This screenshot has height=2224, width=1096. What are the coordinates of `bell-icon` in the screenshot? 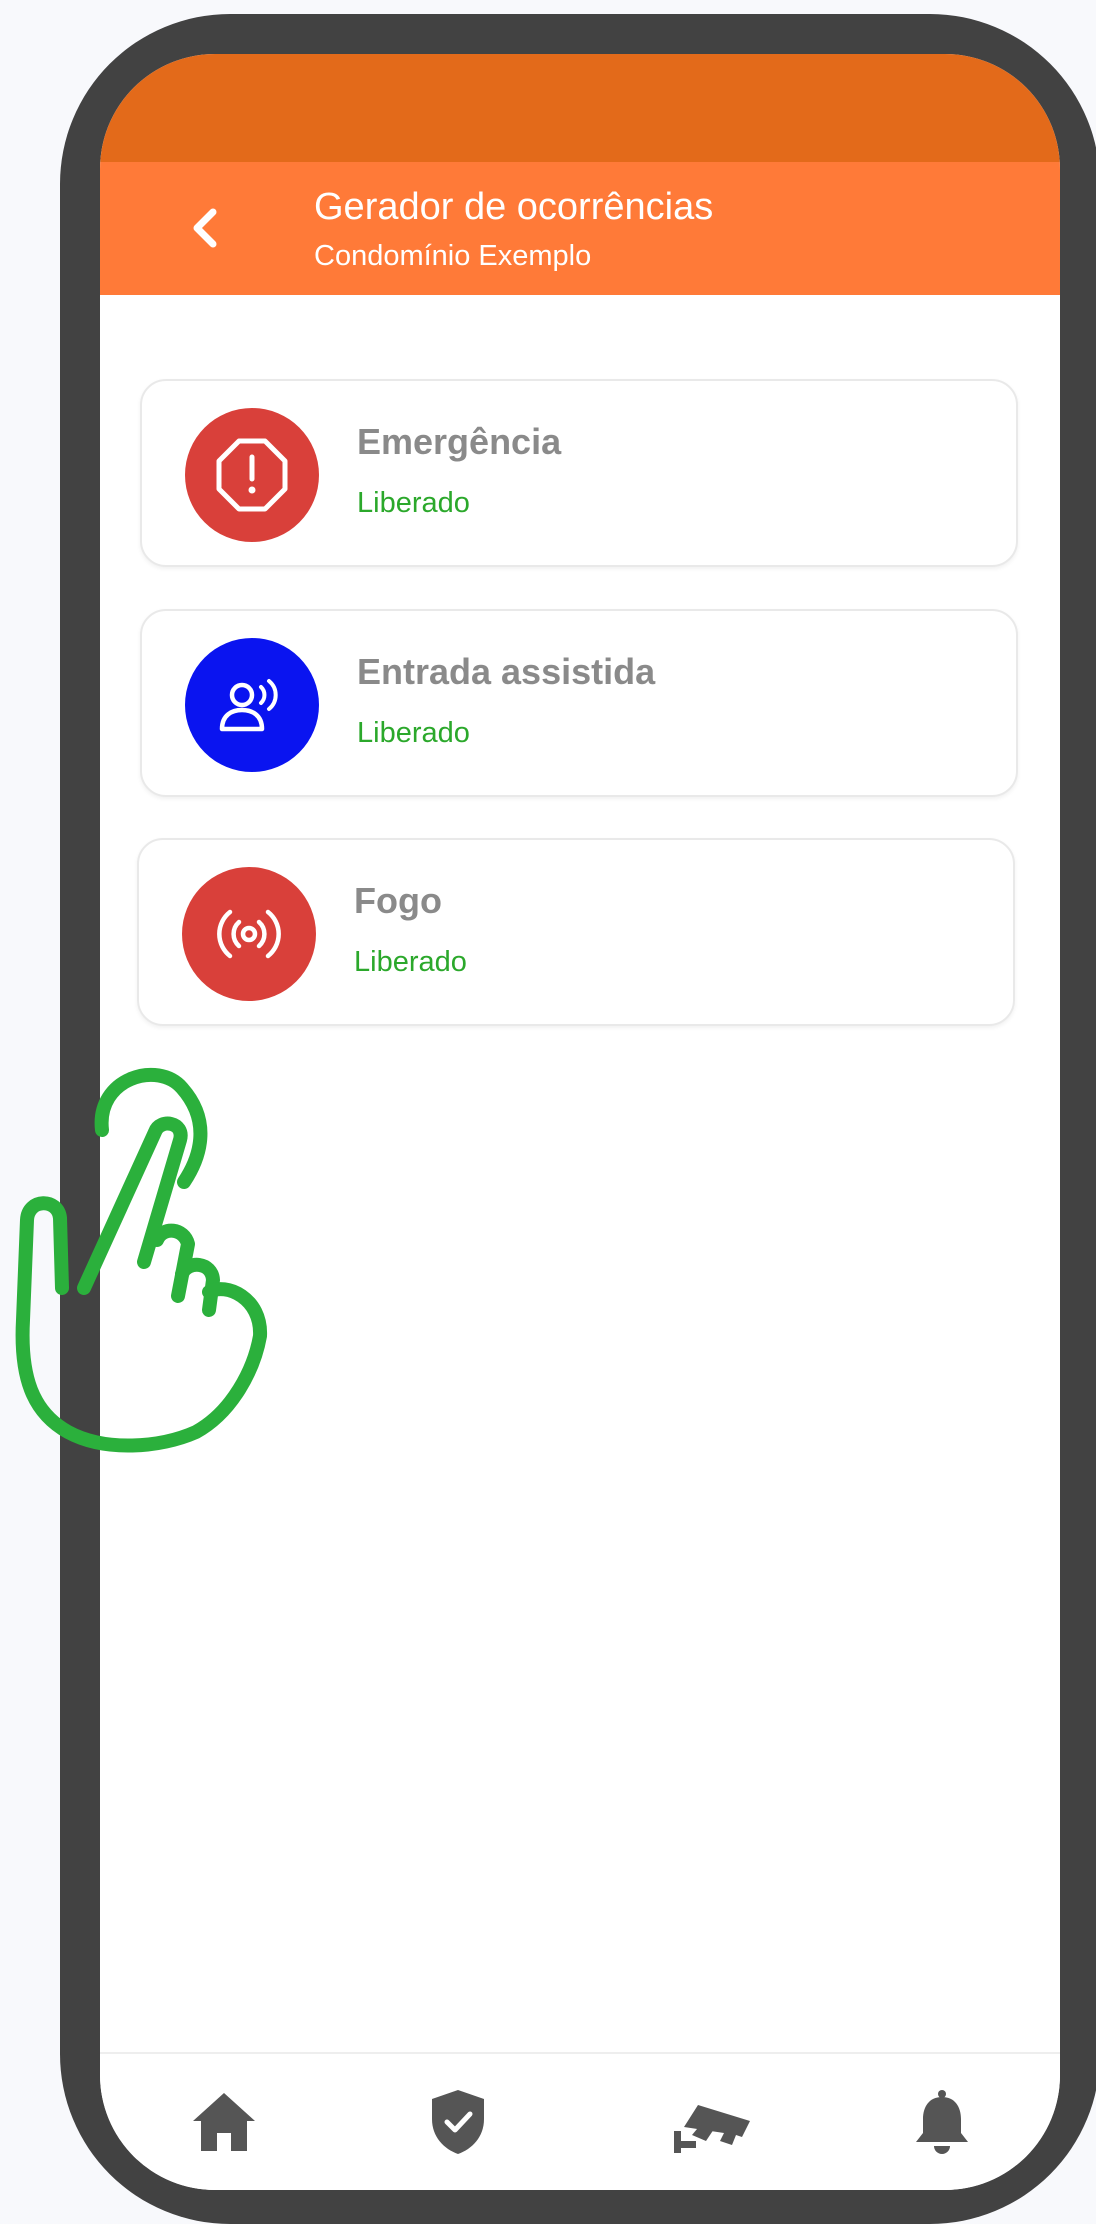 It's located at (942, 2122).